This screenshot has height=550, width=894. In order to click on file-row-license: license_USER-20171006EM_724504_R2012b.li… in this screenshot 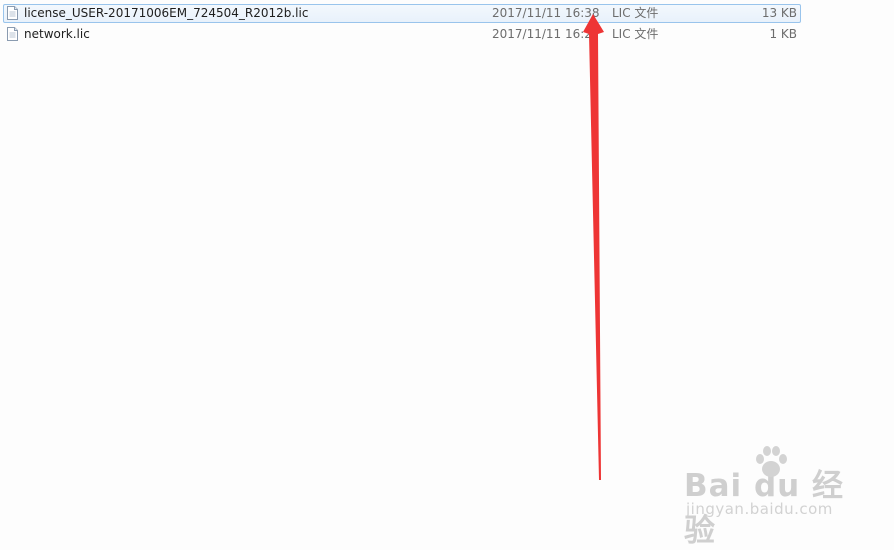, I will do `click(402, 13)`.